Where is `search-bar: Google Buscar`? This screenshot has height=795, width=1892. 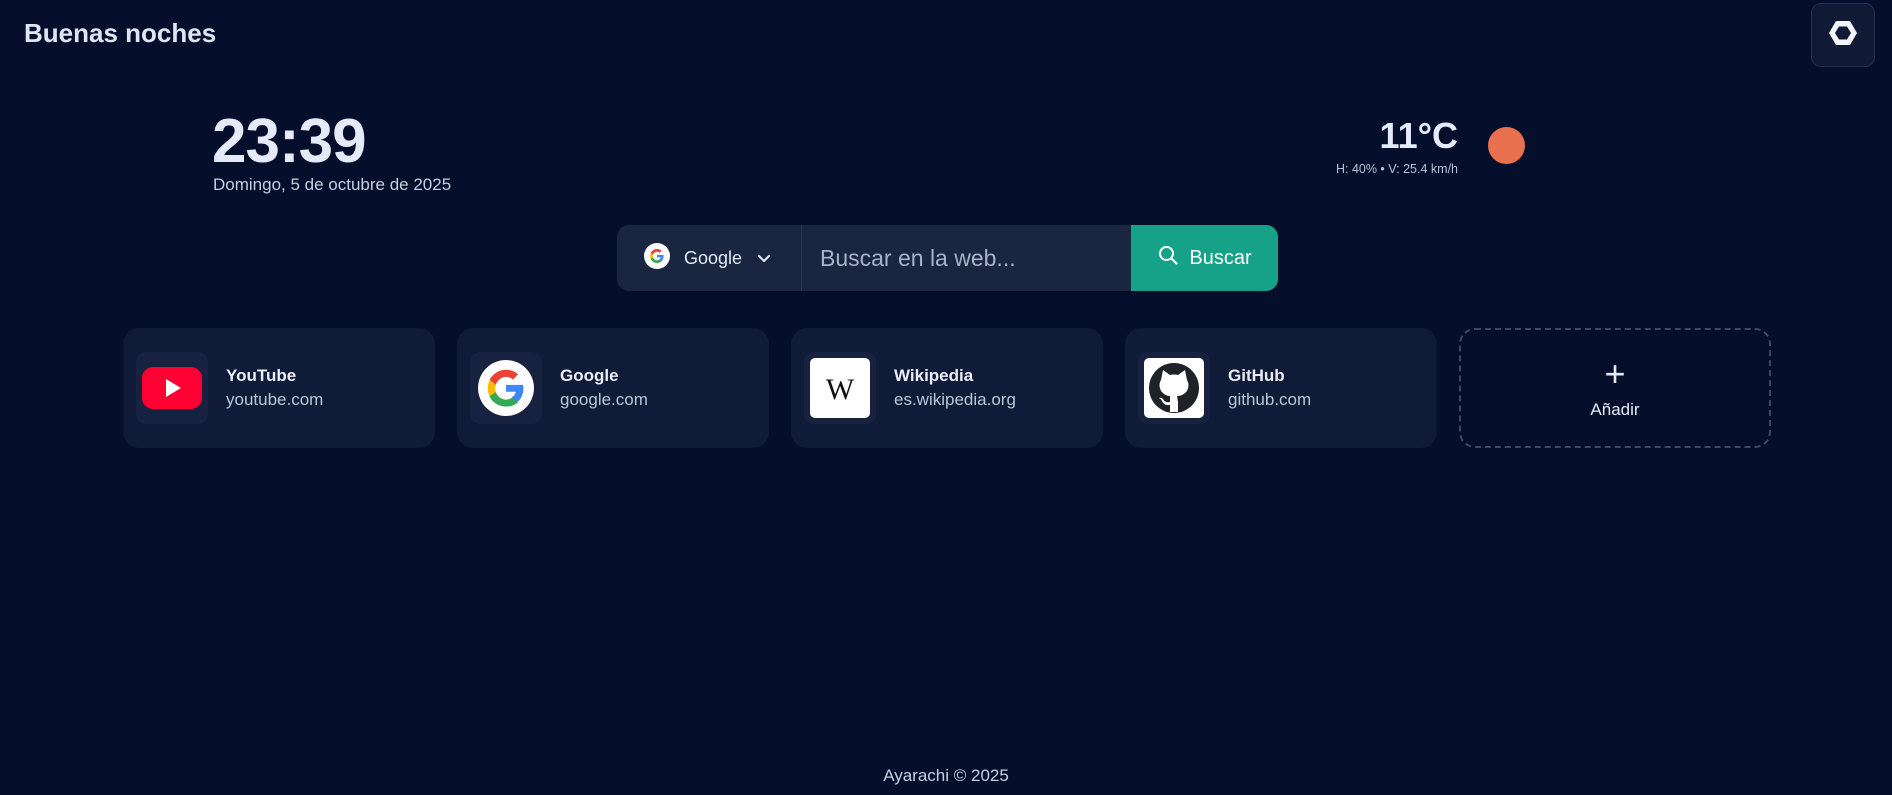 search-bar: Google Buscar is located at coordinates (947, 258).